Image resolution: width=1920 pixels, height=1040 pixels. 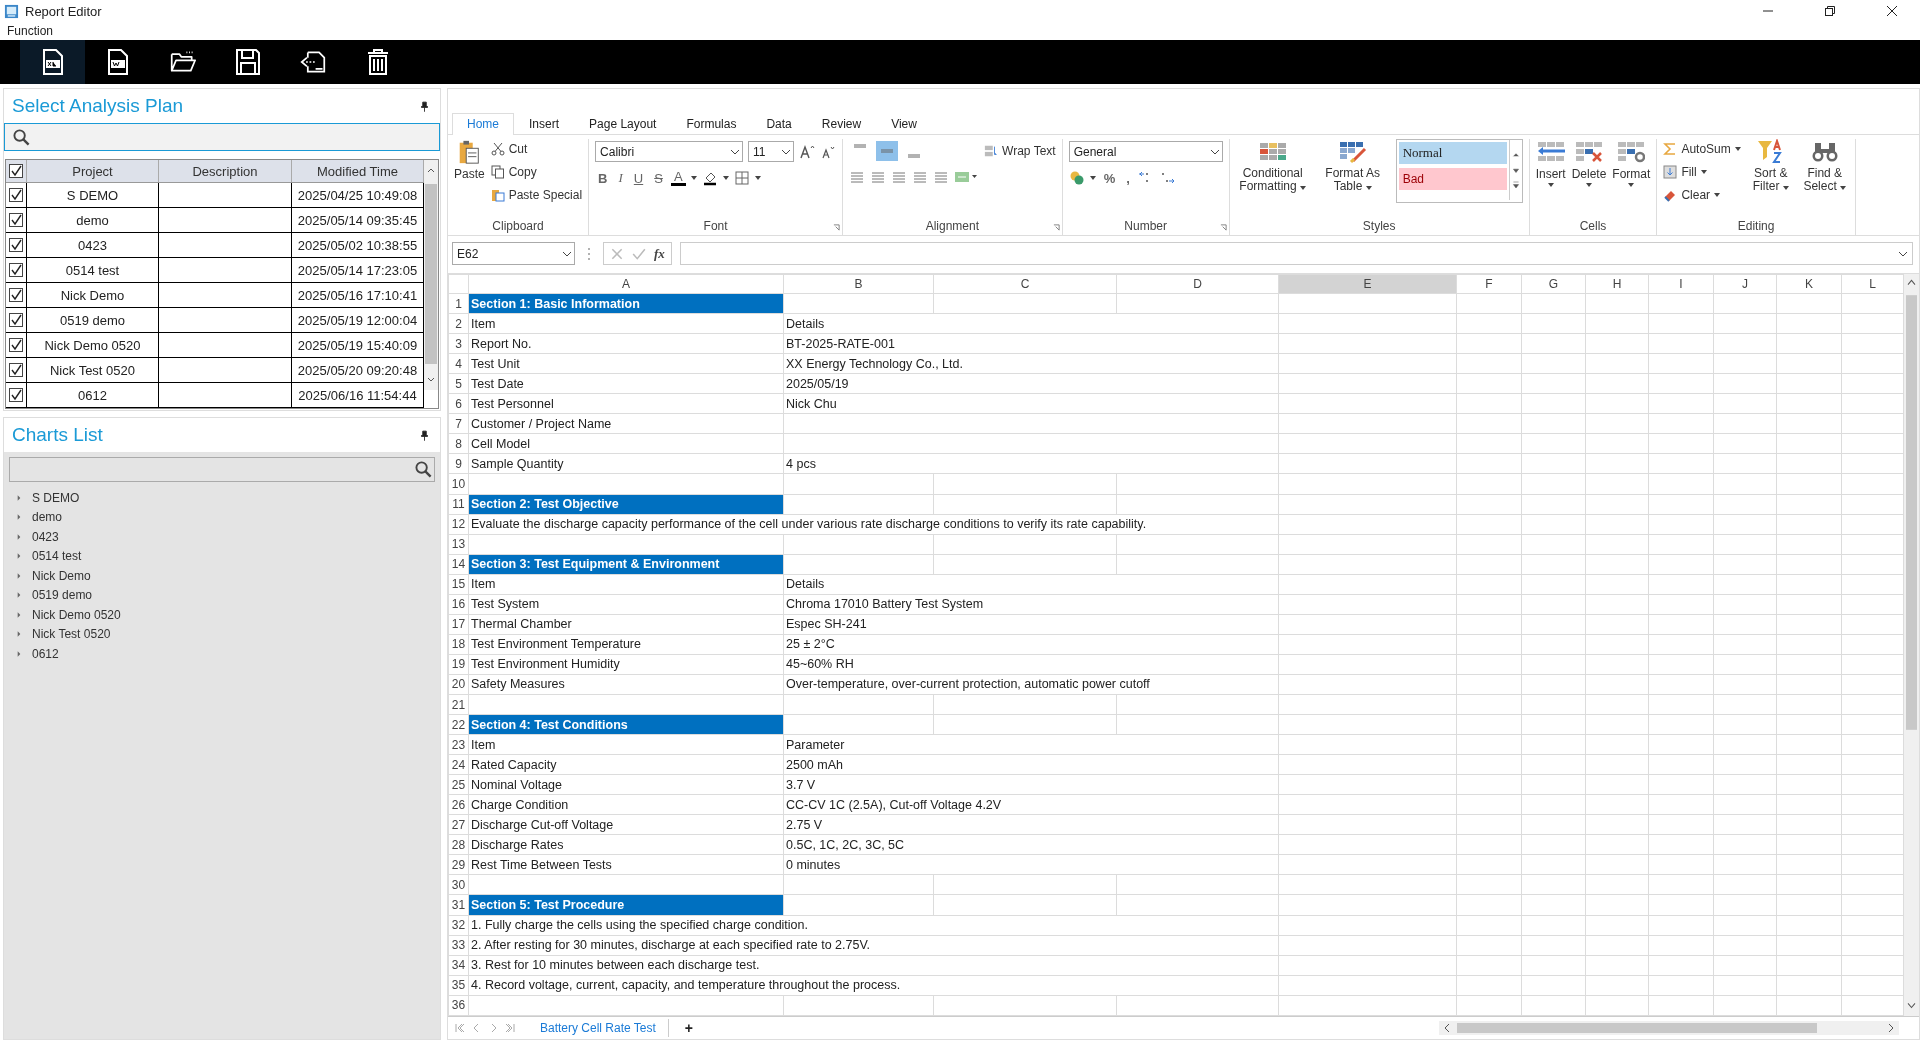 What do you see at coordinates (45, 653) in the screenshot?
I see `tree-item: 0612` at bounding box center [45, 653].